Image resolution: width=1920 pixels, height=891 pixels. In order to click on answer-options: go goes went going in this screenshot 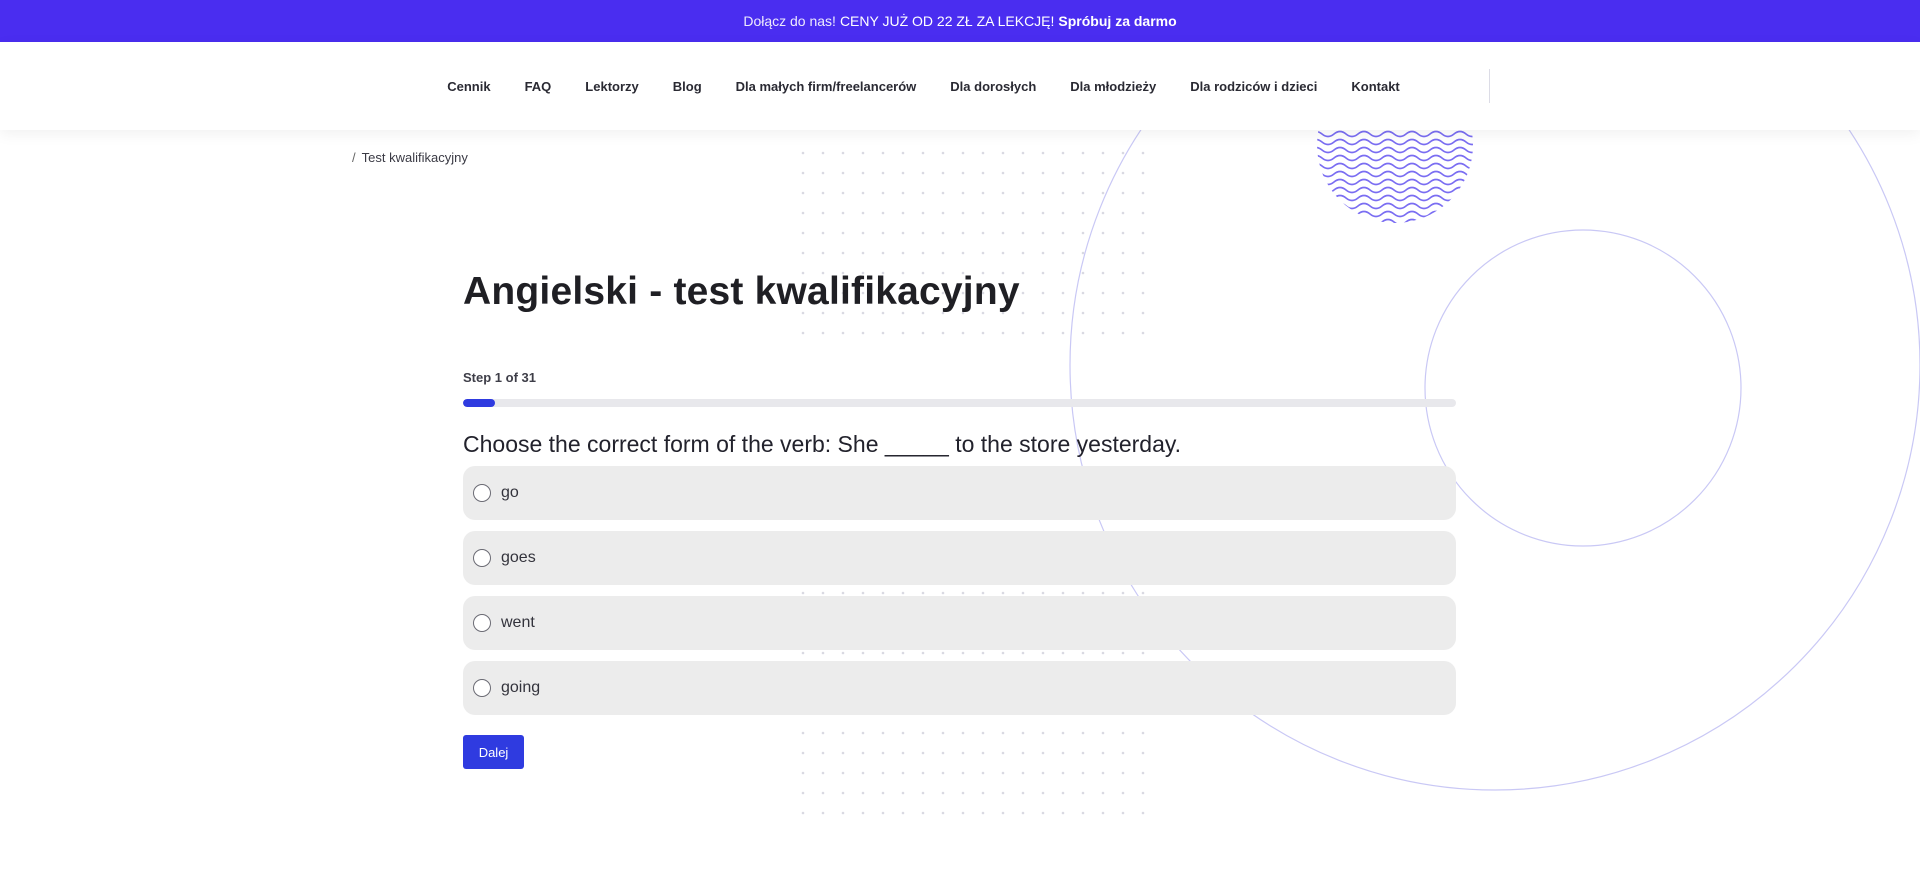, I will do `click(959, 590)`.